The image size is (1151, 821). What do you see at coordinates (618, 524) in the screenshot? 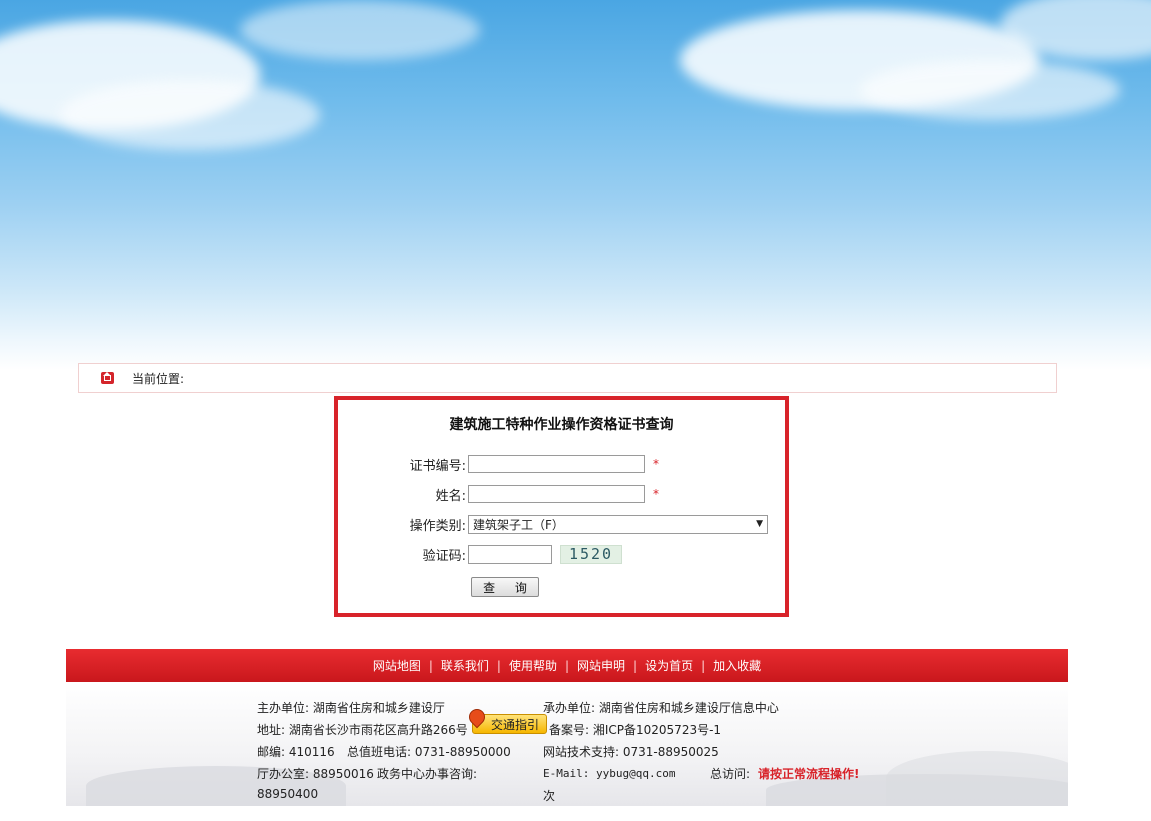
I see `type-select: 建筑架子工（F） ▼` at bounding box center [618, 524].